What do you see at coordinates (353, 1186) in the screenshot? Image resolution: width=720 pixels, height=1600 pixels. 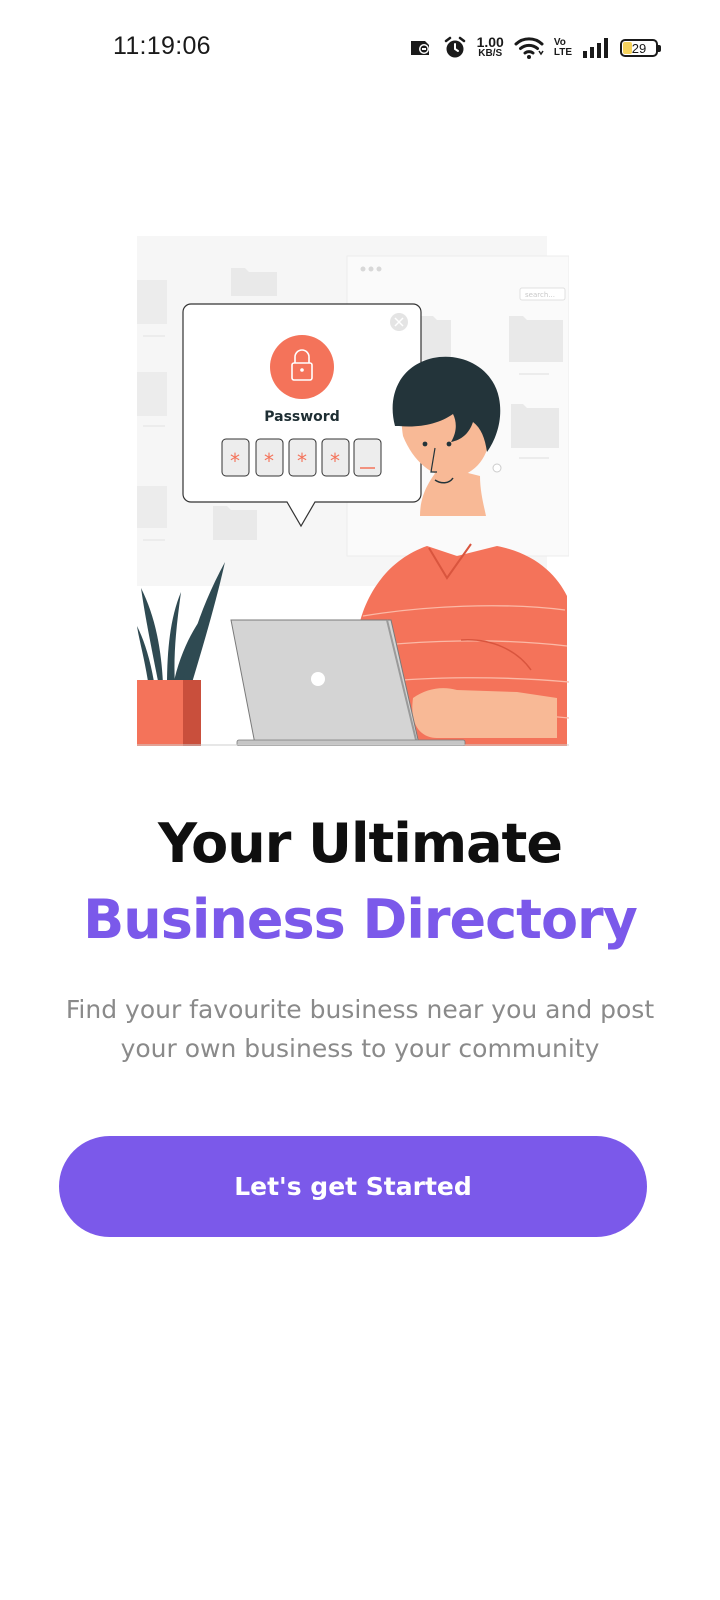 I see `get-started-button: Let's get Started` at bounding box center [353, 1186].